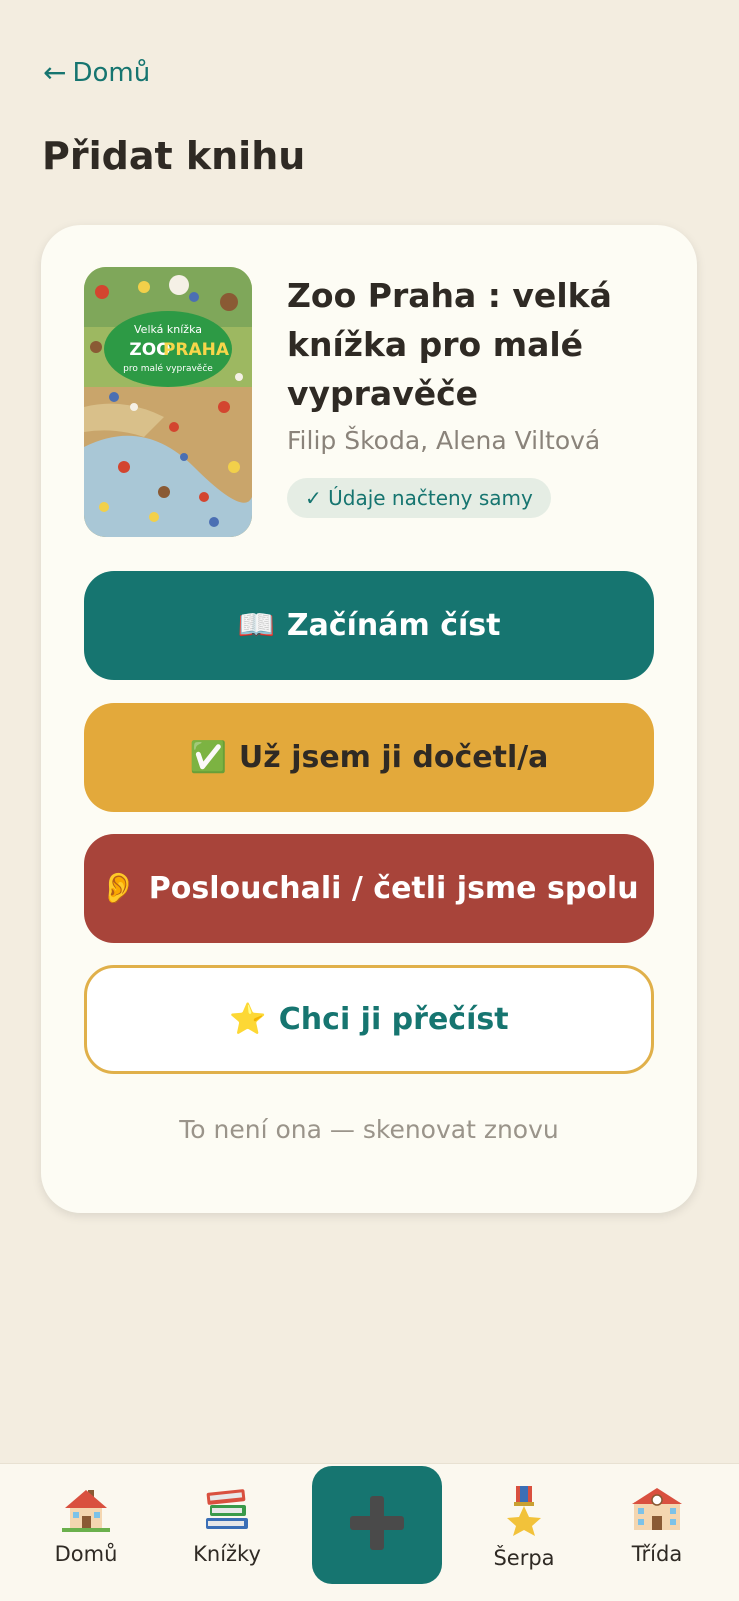 The height and width of the screenshot is (1601, 739). What do you see at coordinates (393, 757) in the screenshot?
I see `finished-reading-label: Už jsem ji dočetl/a` at bounding box center [393, 757].